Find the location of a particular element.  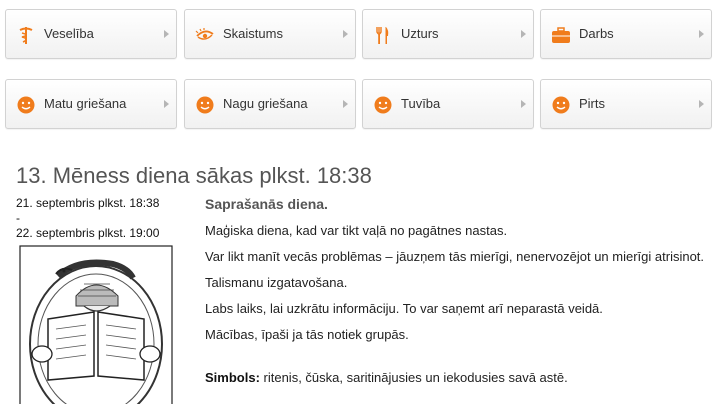

category-skaistums-button: Skaistums is located at coordinates (270, 34).